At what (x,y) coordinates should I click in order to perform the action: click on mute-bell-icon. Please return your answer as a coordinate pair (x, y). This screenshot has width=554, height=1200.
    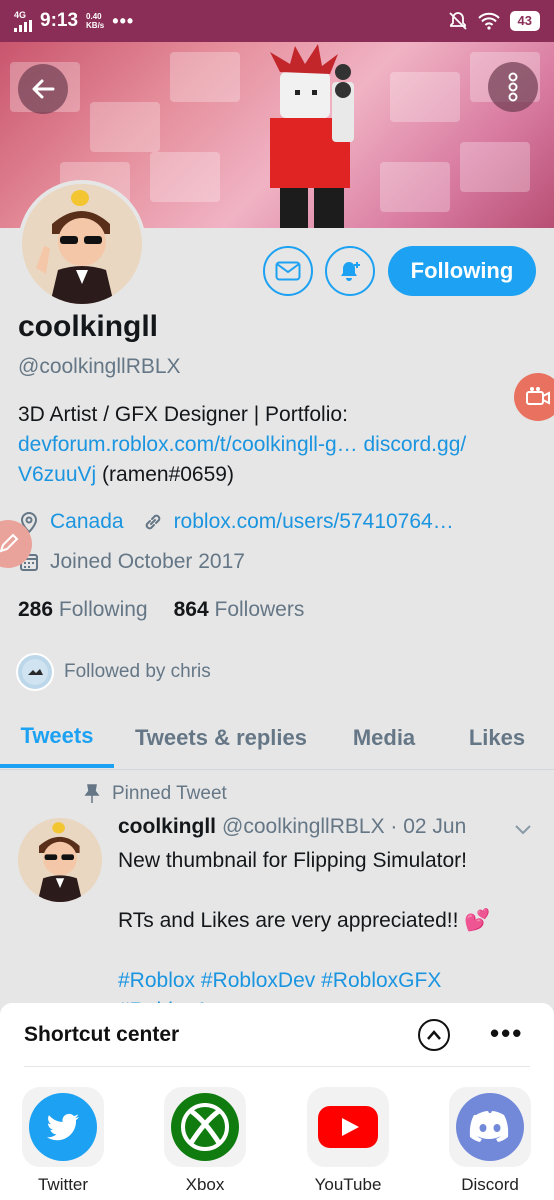
    Looking at the image, I should click on (457, 21).